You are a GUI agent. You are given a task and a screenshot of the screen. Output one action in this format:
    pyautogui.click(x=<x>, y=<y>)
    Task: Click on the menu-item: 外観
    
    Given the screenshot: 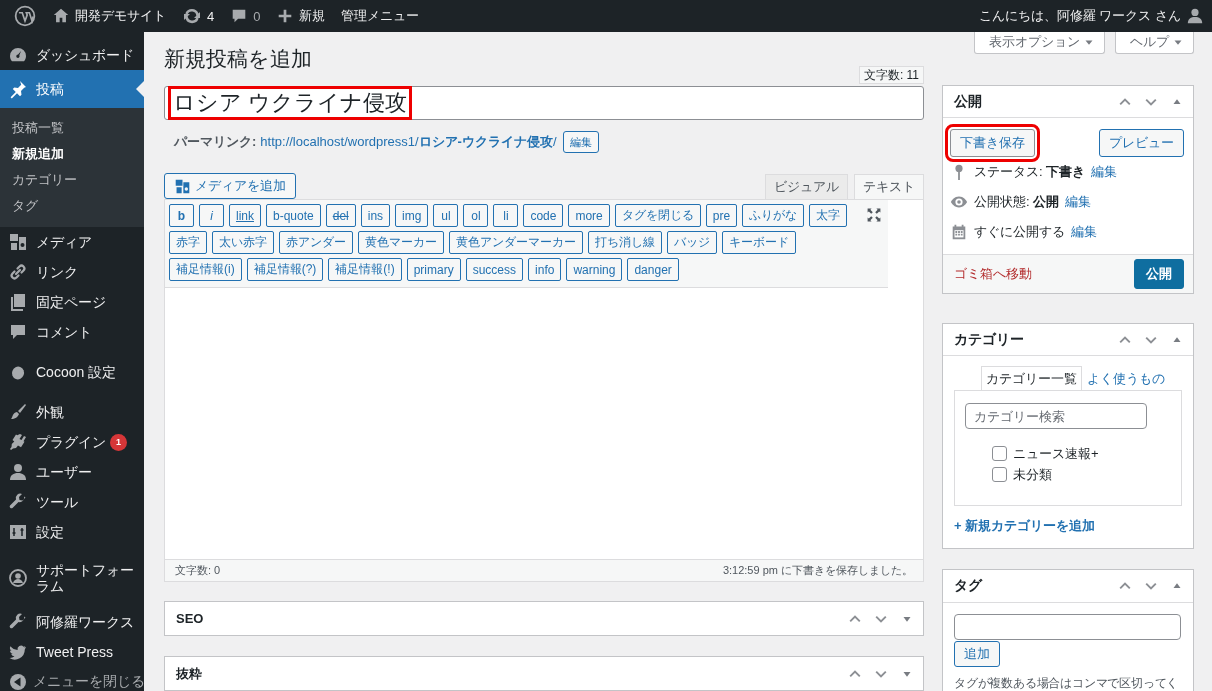 What is the action you would take?
    pyautogui.click(x=72, y=412)
    